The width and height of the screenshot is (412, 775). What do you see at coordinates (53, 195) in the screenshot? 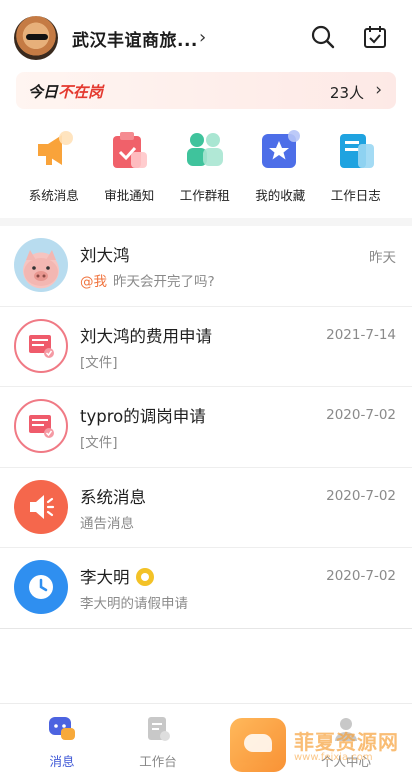
I see `quick-label: 系统消息` at bounding box center [53, 195].